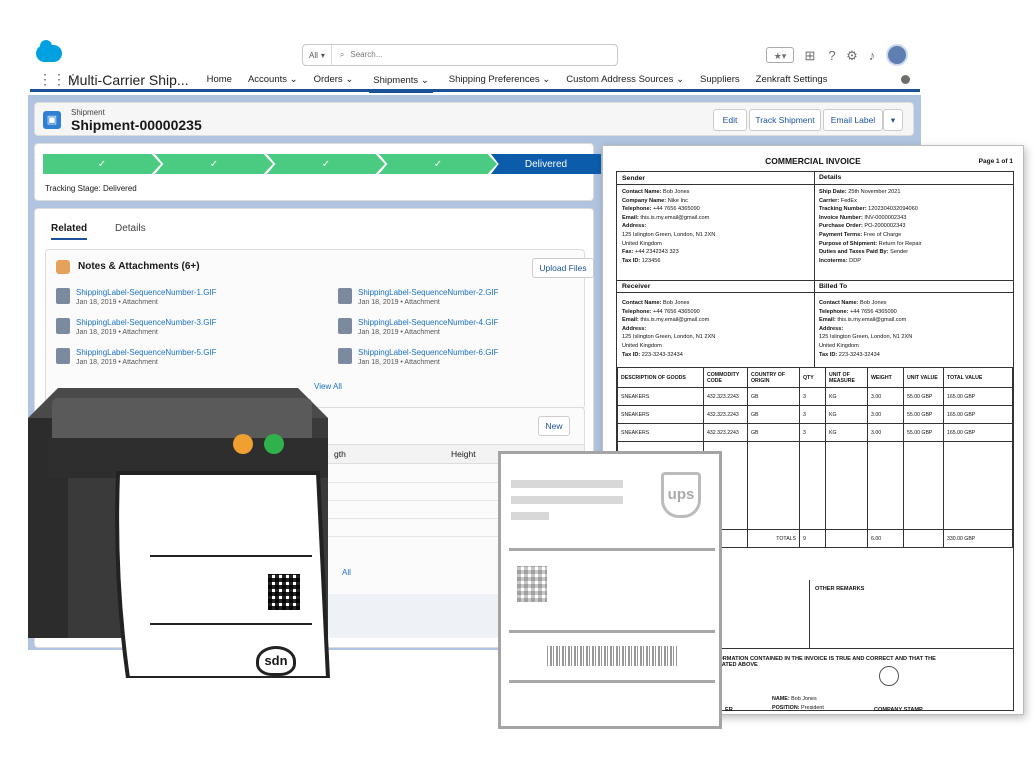  Describe the element at coordinates (636, 286) in the screenshot. I see `receiver-heading: Receiver` at that location.